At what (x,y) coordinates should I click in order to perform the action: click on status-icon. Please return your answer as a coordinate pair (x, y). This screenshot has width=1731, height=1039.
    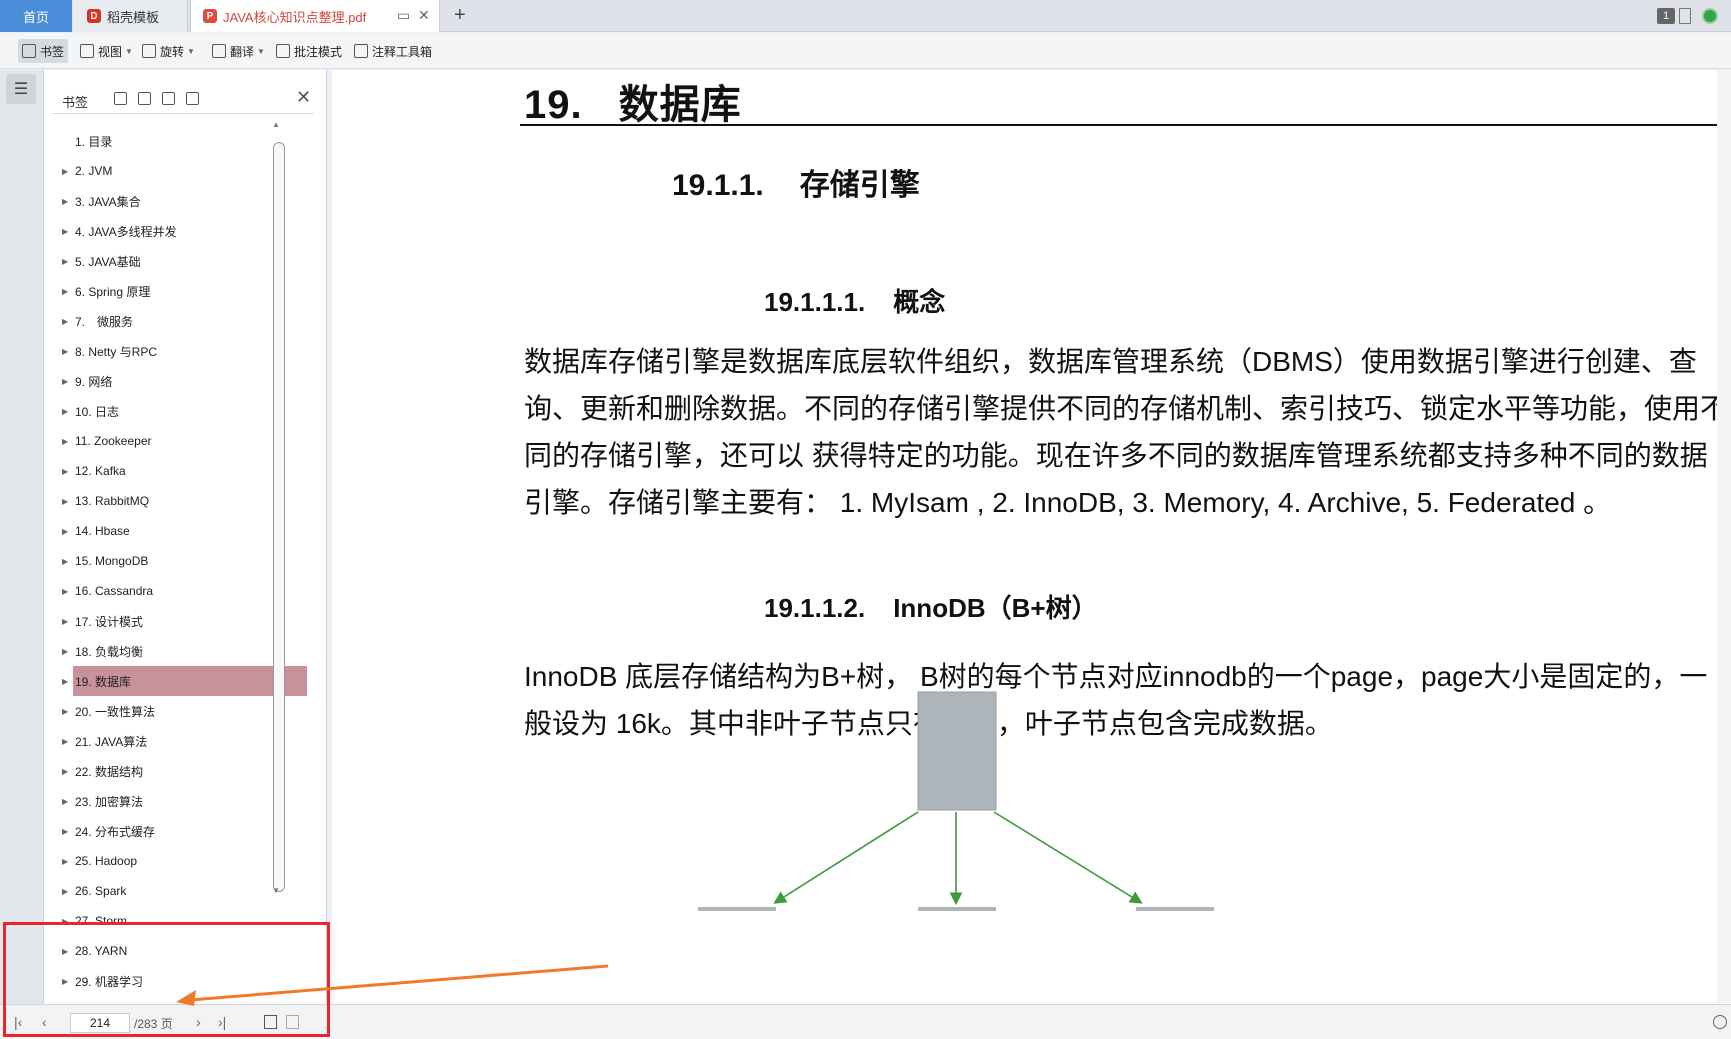
    Looking at the image, I should click on (1720, 1022).